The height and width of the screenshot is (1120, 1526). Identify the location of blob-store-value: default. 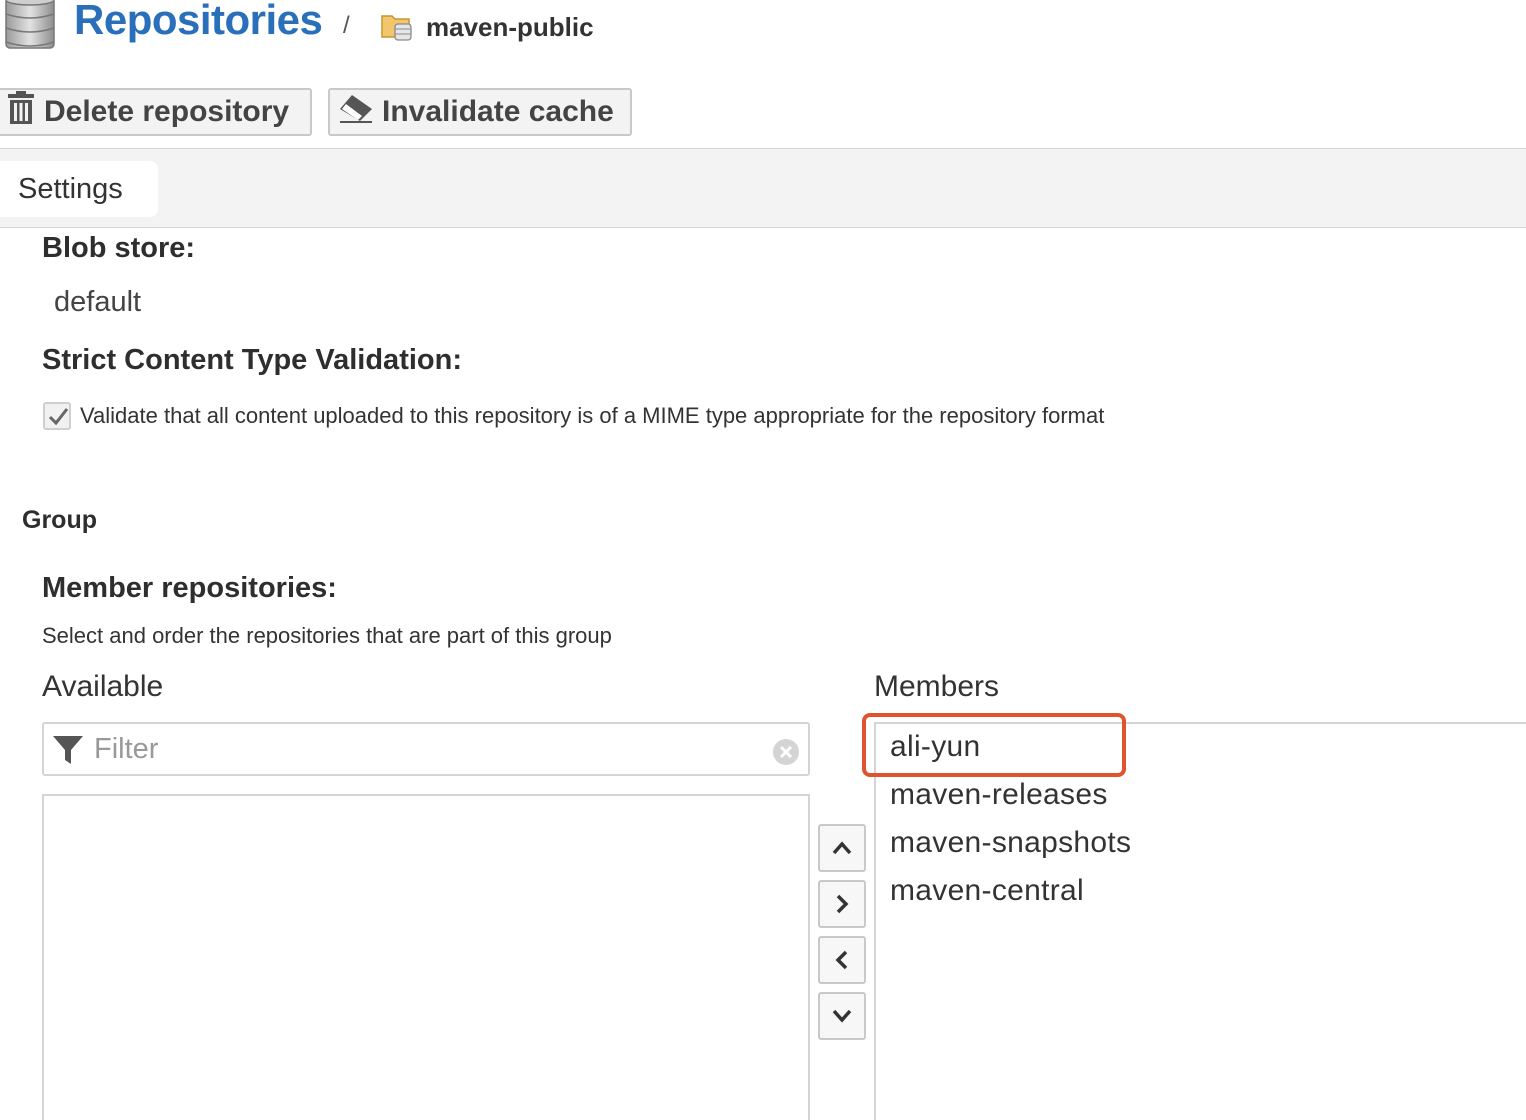
(98, 302).